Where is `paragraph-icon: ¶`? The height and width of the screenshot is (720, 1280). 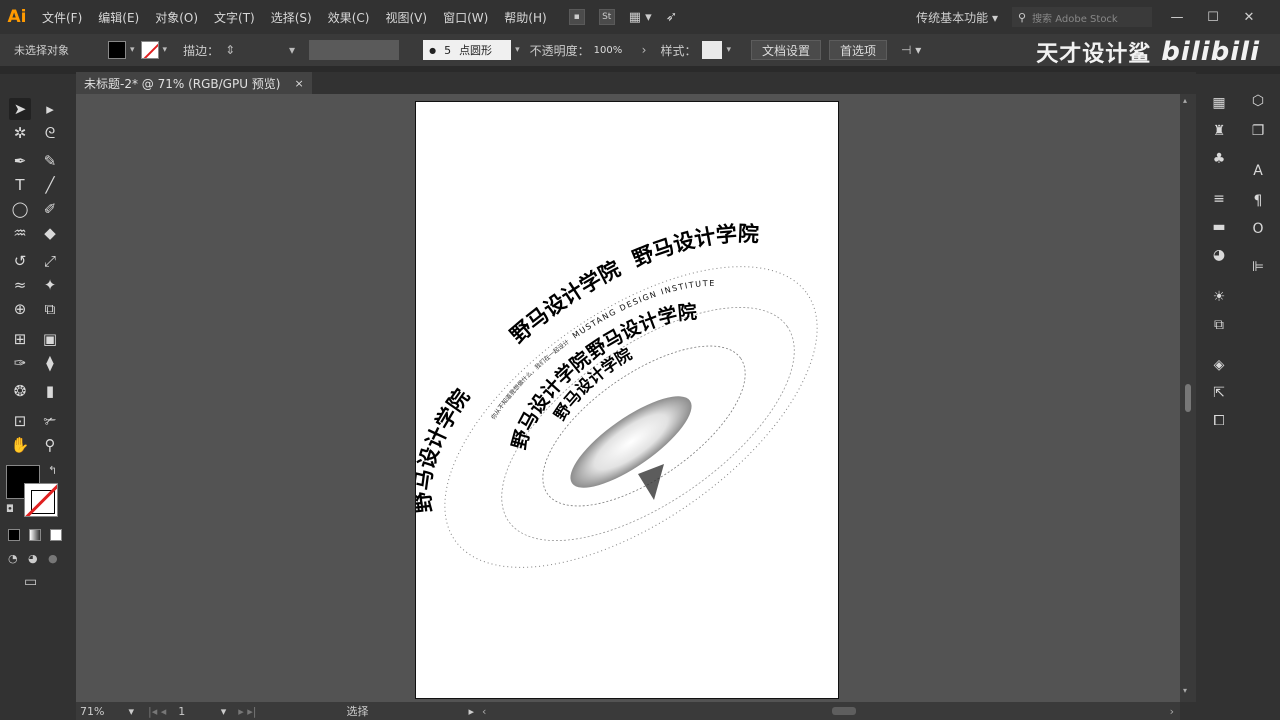
paragraph-icon: ¶ is located at coordinates (1258, 201).